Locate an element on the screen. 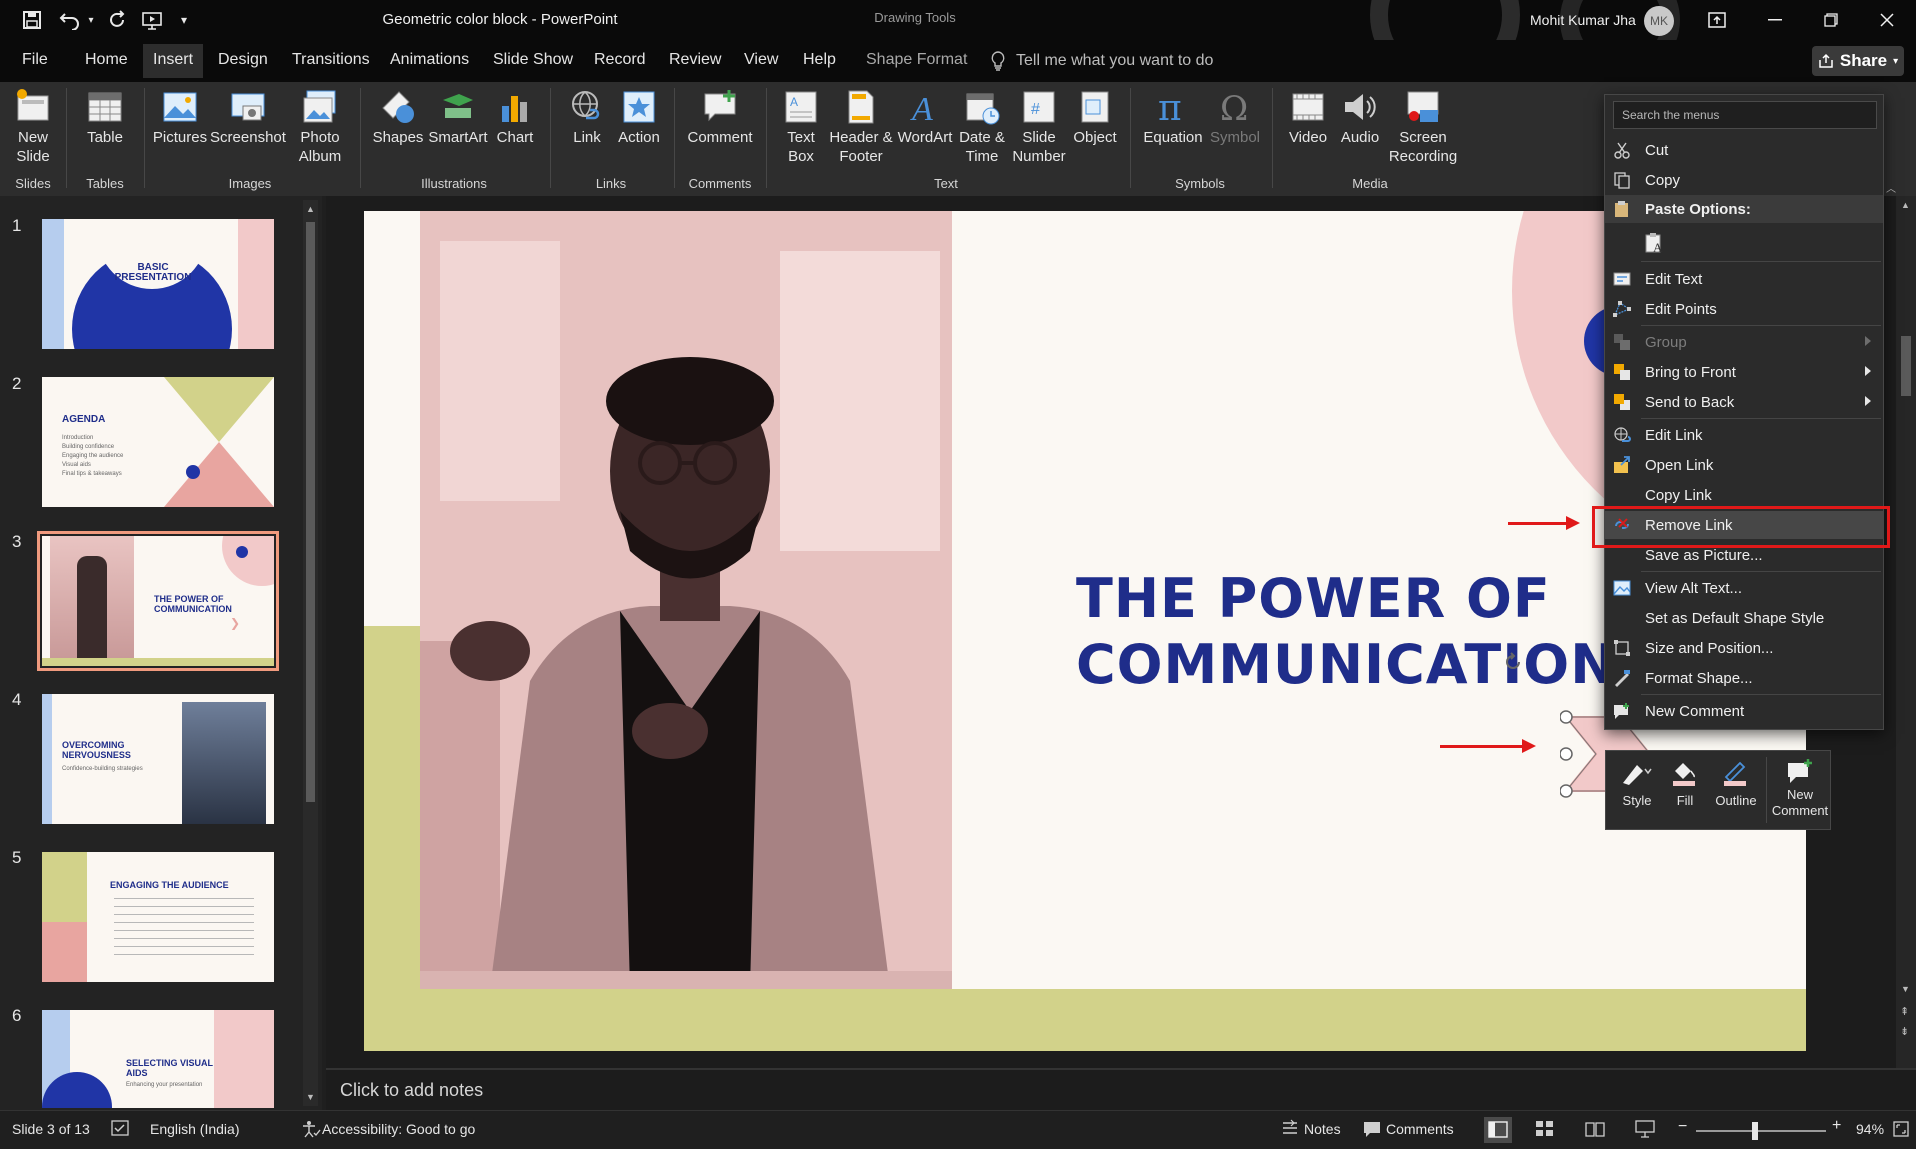  spelling-check-icon is located at coordinates (121, 1129).